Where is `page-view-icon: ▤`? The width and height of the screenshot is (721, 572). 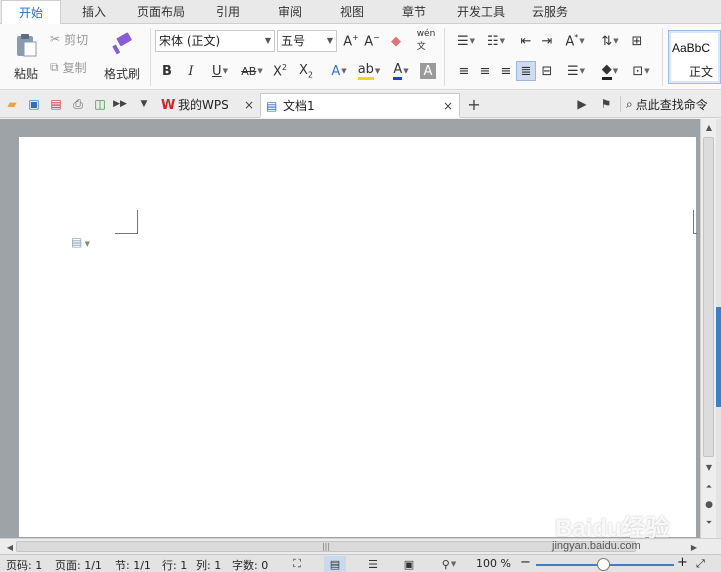 page-view-icon: ▤ is located at coordinates (335, 564).